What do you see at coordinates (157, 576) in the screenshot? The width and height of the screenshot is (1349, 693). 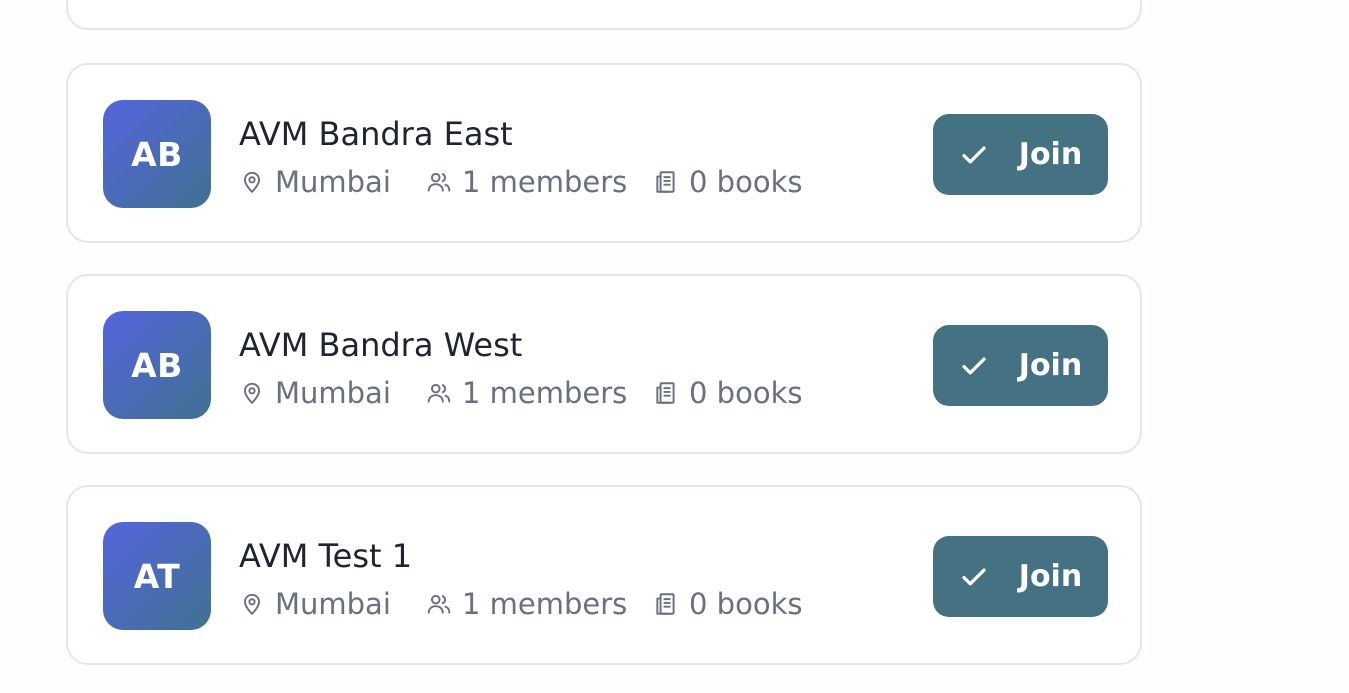 I see `group-avatar: AT` at bounding box center [157, 576].